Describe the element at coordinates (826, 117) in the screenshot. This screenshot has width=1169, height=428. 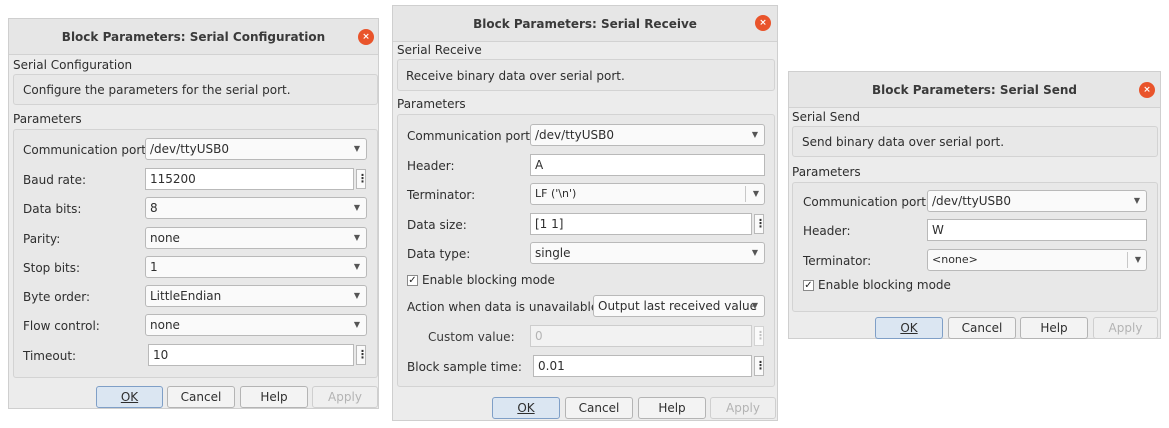
I see `section-label: Serial Send` at that location.